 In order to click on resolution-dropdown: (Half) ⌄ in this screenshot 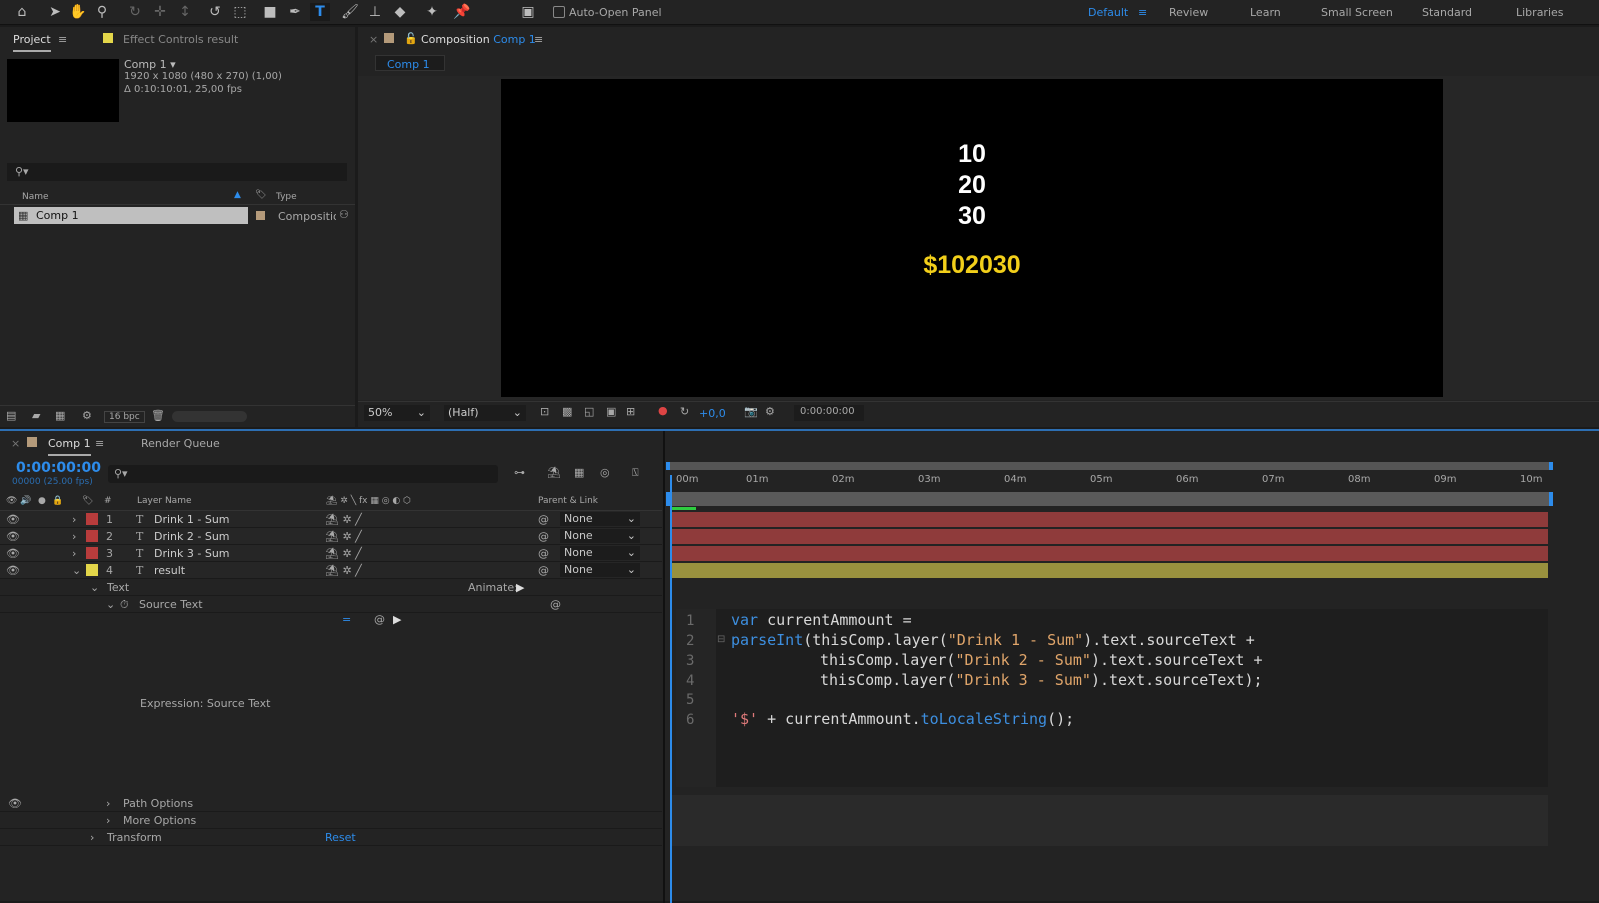, I will do `click(485, 413)`.